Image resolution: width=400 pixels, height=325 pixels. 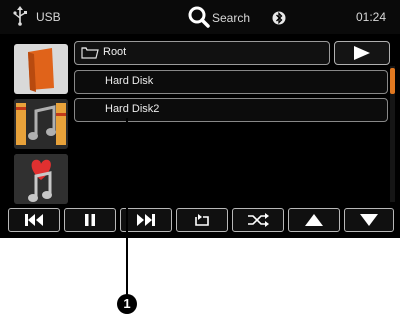 I want to click on pause-button, so click(x=90, y=220).